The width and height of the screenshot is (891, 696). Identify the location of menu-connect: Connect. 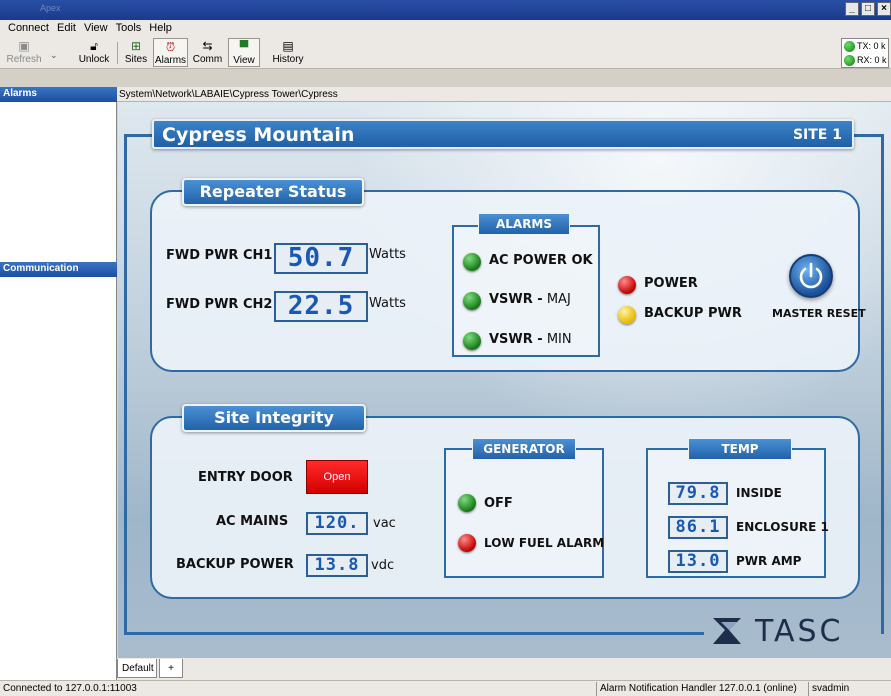
(28, 28).